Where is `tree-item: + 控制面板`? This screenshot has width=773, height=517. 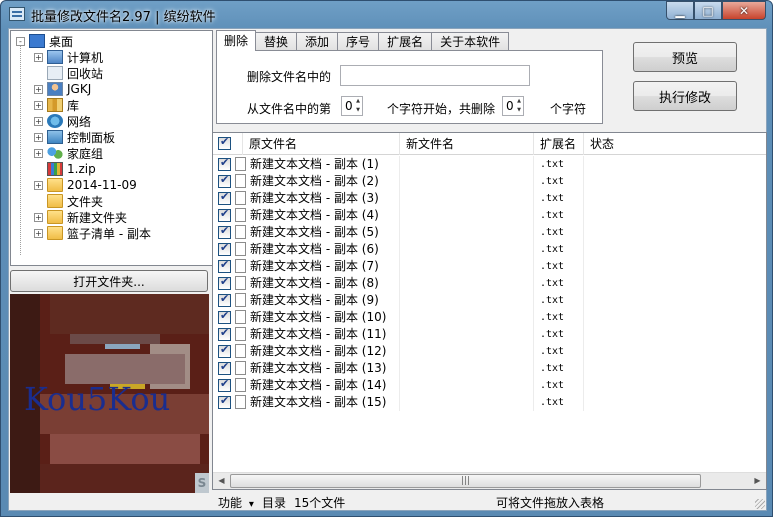 tree-item: + 控制面板 is located at coordinates (74, 137).